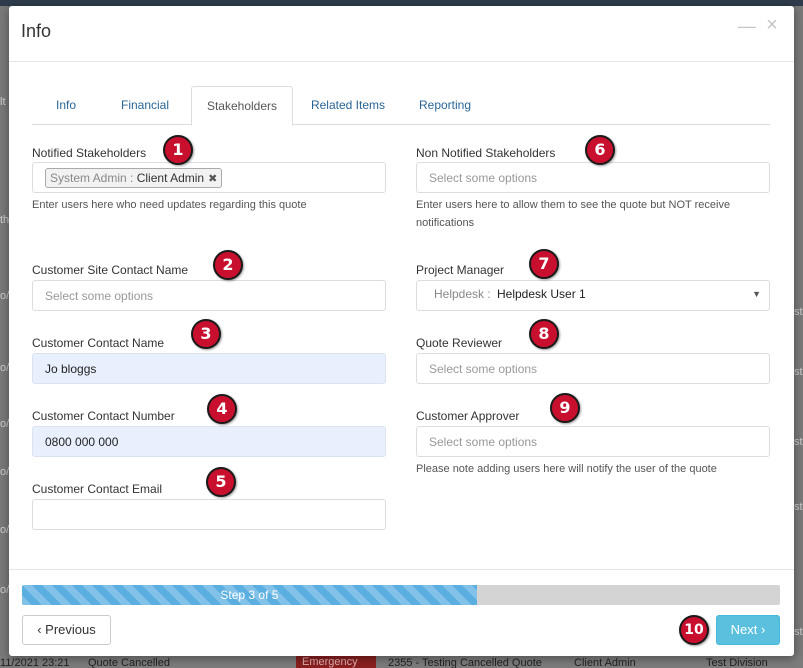 The width and height of the screenshot is (803, 668). Describe the element at coordinates (460, 270) in the screenshot. I see `project-manager-label: Project Manager` at that location.